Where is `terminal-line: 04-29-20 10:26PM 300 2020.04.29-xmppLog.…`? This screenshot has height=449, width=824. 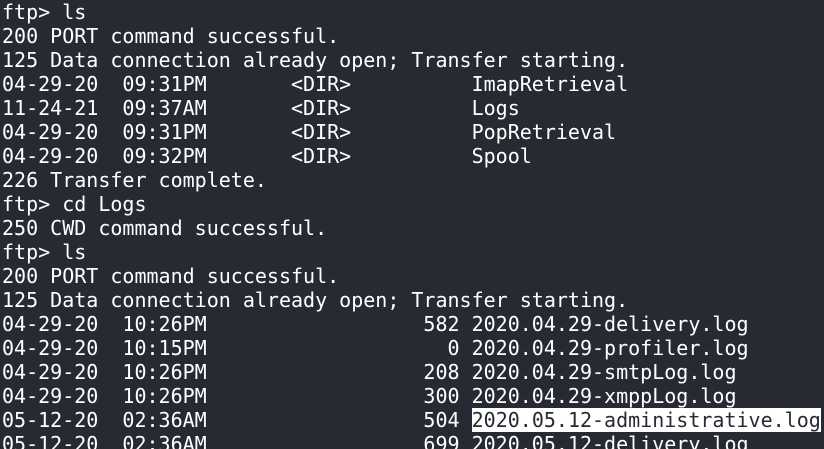 terminal-line: 04-29-20 10:26PM 300 2020.04.29-xmppLog.… is located at coordinates (369, 396).